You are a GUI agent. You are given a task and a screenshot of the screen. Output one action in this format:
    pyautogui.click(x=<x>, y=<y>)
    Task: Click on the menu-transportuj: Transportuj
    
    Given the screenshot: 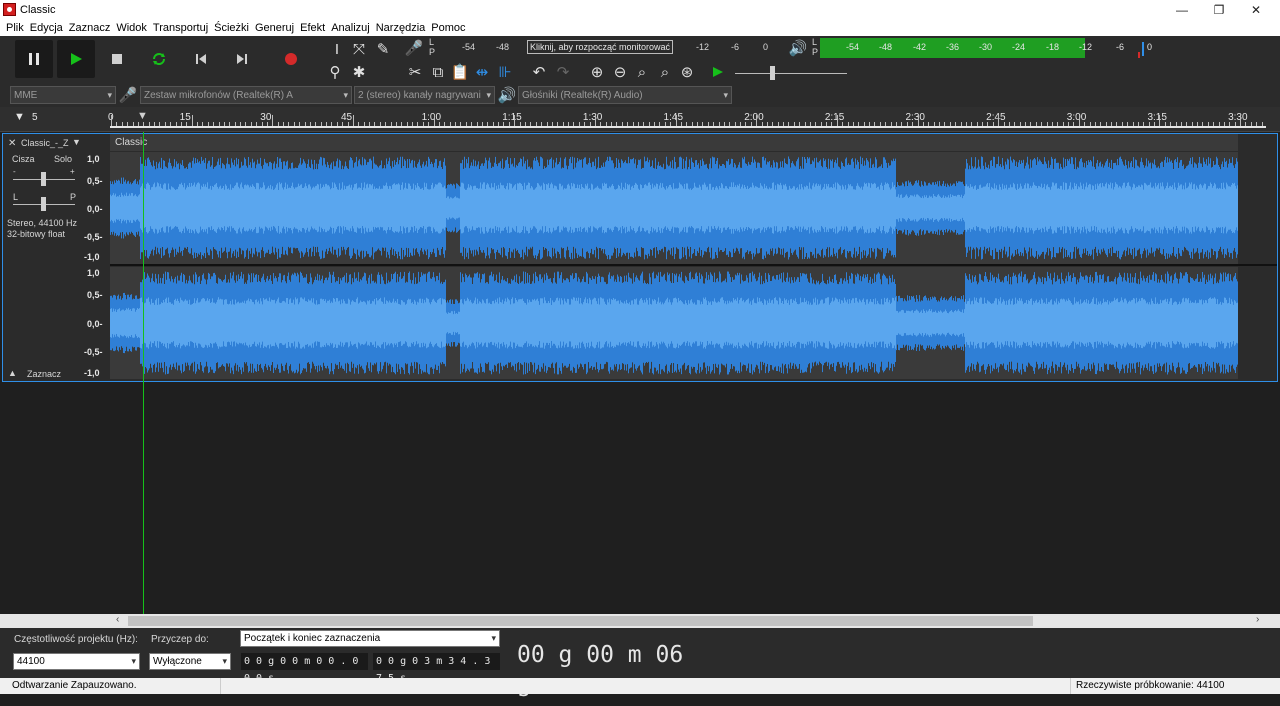 What is the action you would take?
    pyautogui.click(x=180, y=28)
    